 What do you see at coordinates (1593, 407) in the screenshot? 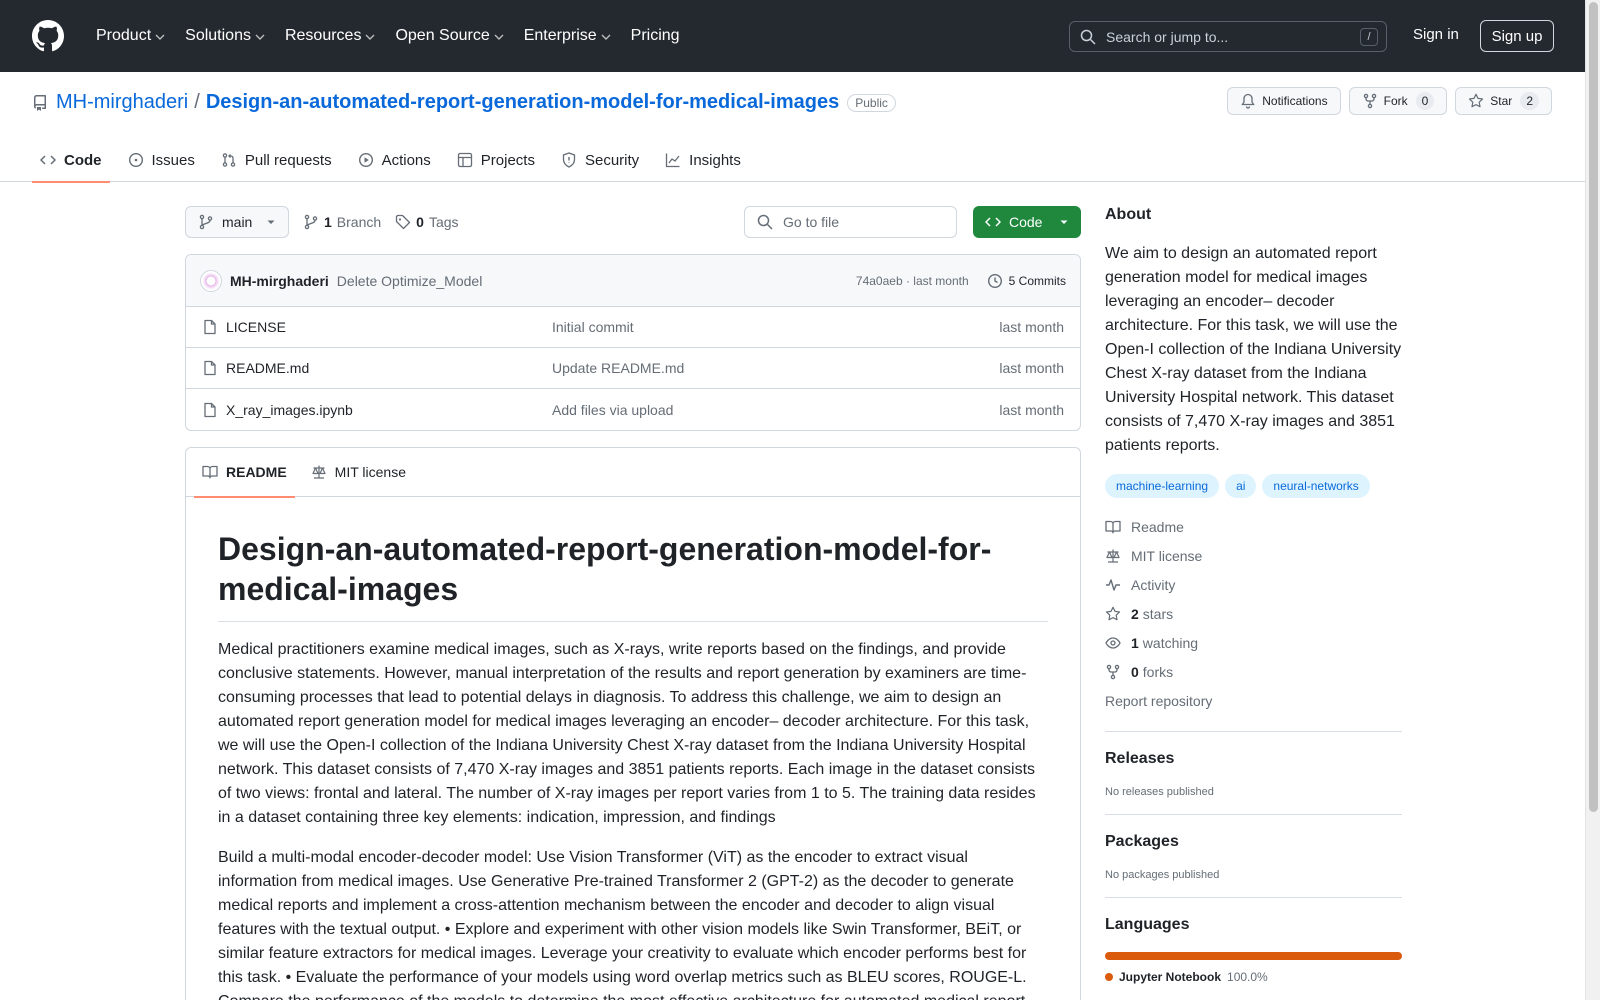
I see `scrollbar-thumb` at bounding box center [1593, 407].